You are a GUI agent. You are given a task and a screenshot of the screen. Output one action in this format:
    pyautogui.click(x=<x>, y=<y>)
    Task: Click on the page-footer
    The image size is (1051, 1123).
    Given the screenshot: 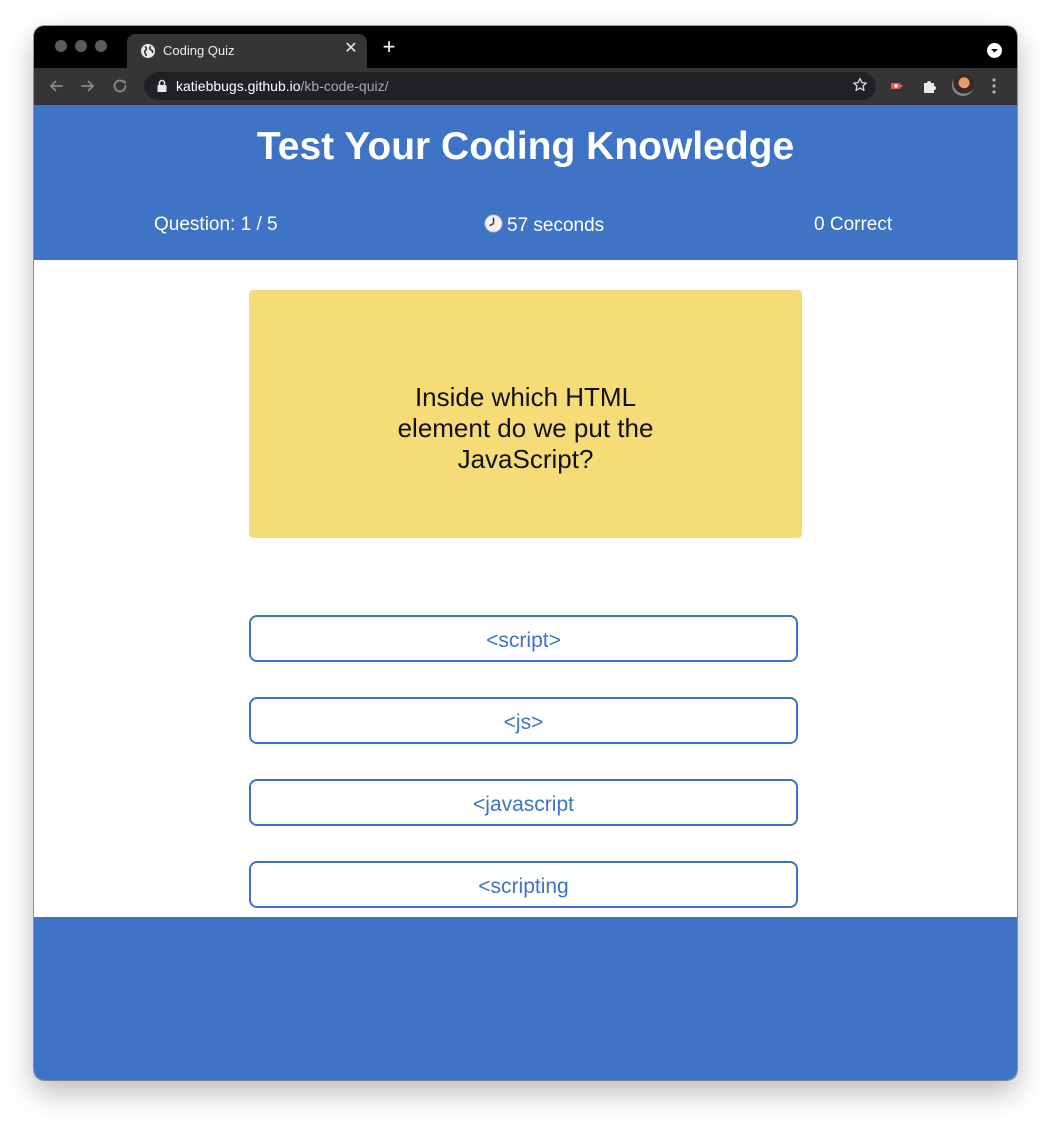 What is the action you would take?
    pyautogui.click(x=525, y=998)
    